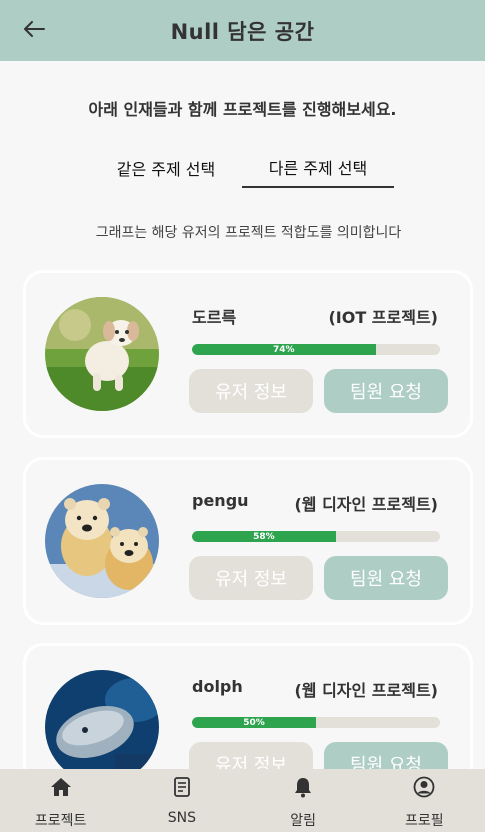 The width and height of the screenshot is (485, 832). Describe the element at coordinates (182, 787) in the screenshot. I see `document-icon` at that location.